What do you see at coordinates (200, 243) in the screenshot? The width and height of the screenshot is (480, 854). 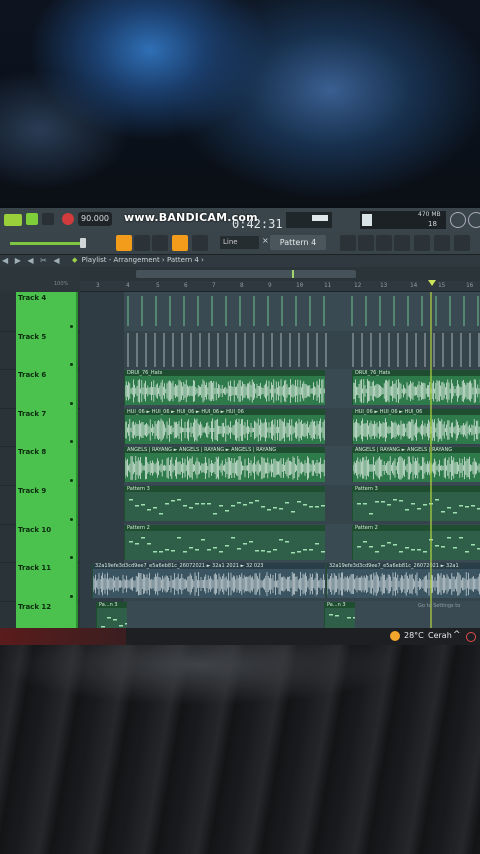 I see `metronome-button` at bounding box center [200, 243].